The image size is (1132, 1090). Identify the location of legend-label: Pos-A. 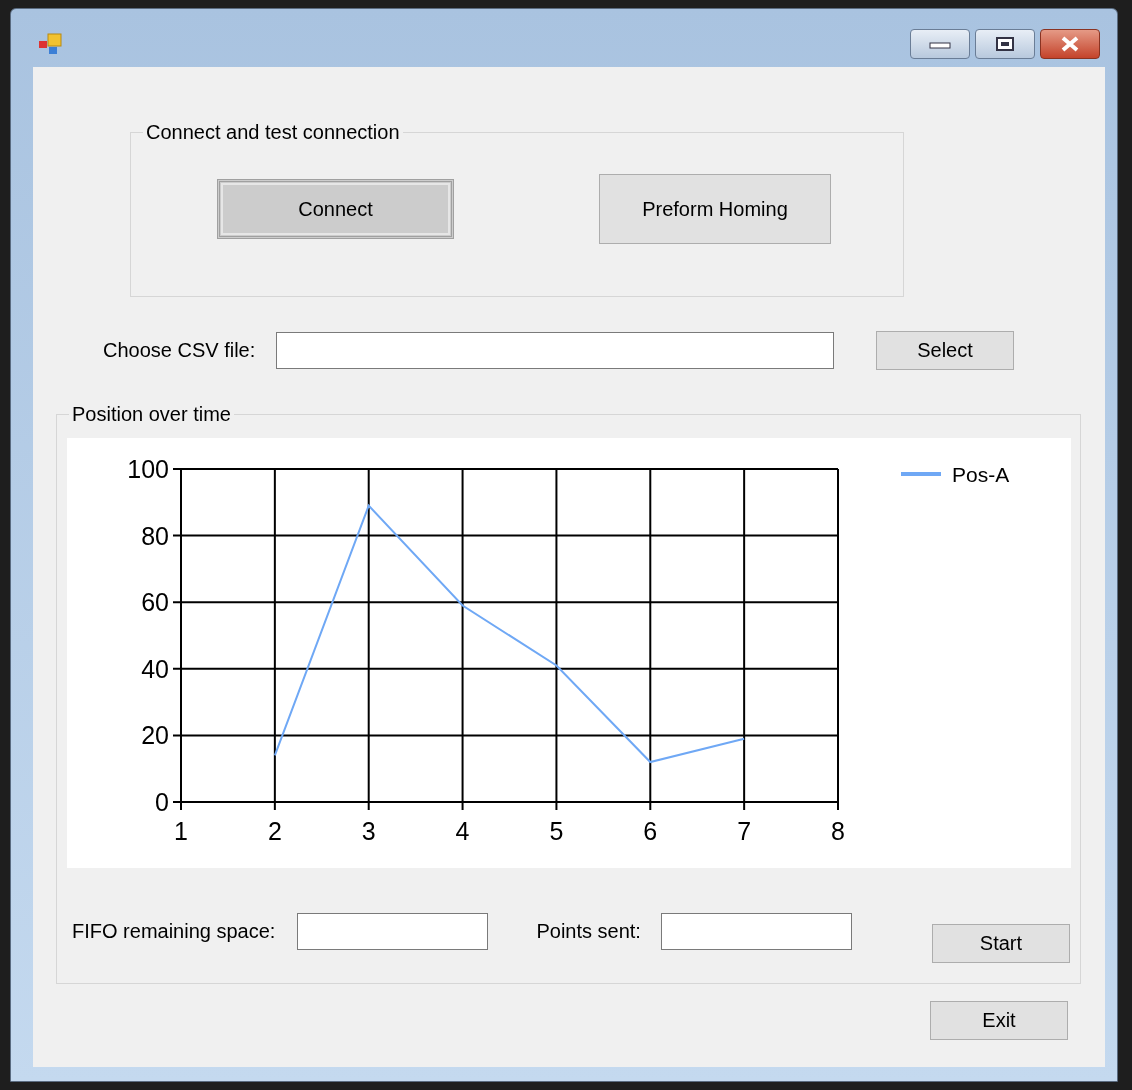
(981, 474).